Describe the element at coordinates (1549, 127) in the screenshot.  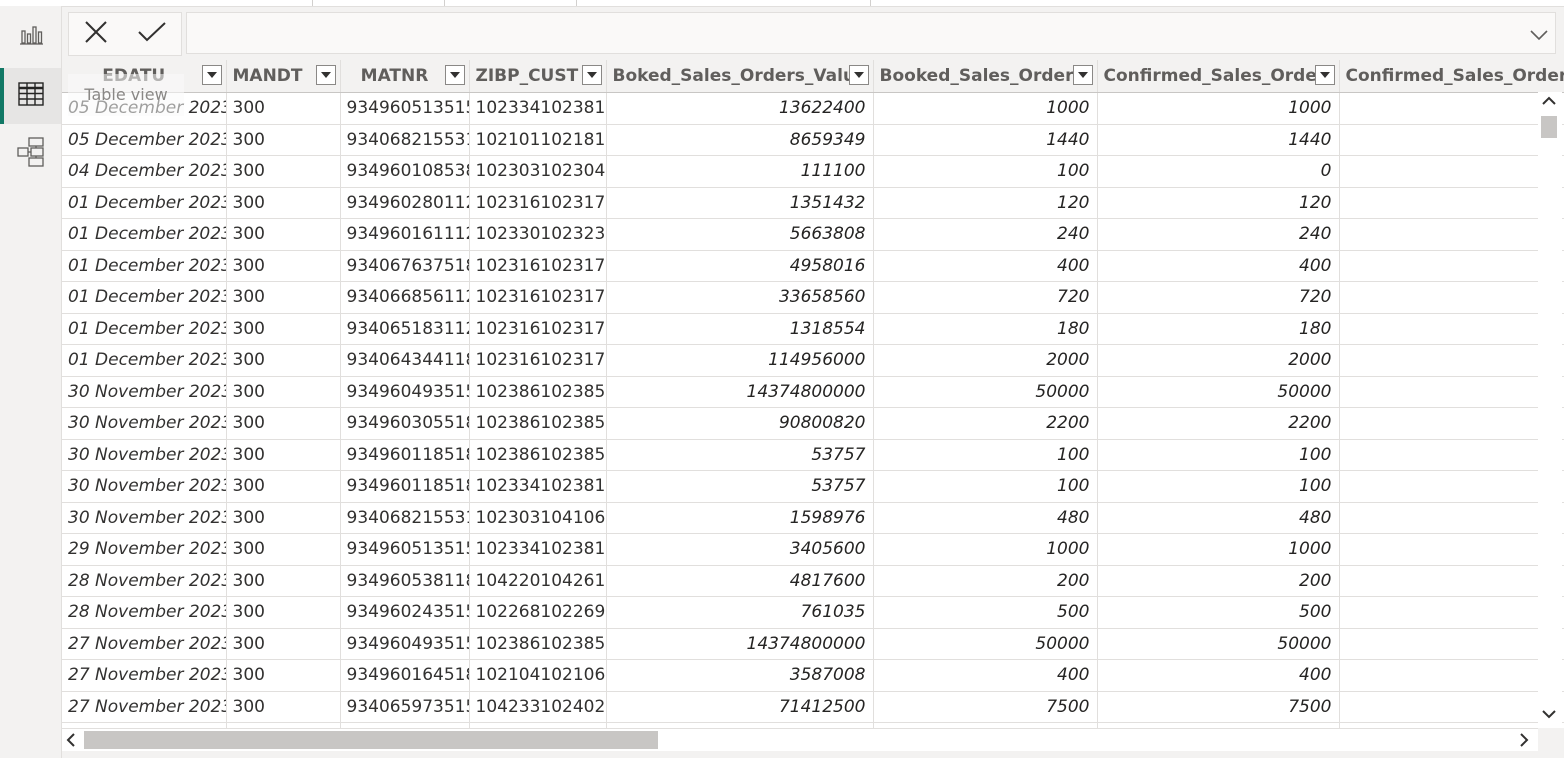
I see `vertical-scroll-thumb` at that location.